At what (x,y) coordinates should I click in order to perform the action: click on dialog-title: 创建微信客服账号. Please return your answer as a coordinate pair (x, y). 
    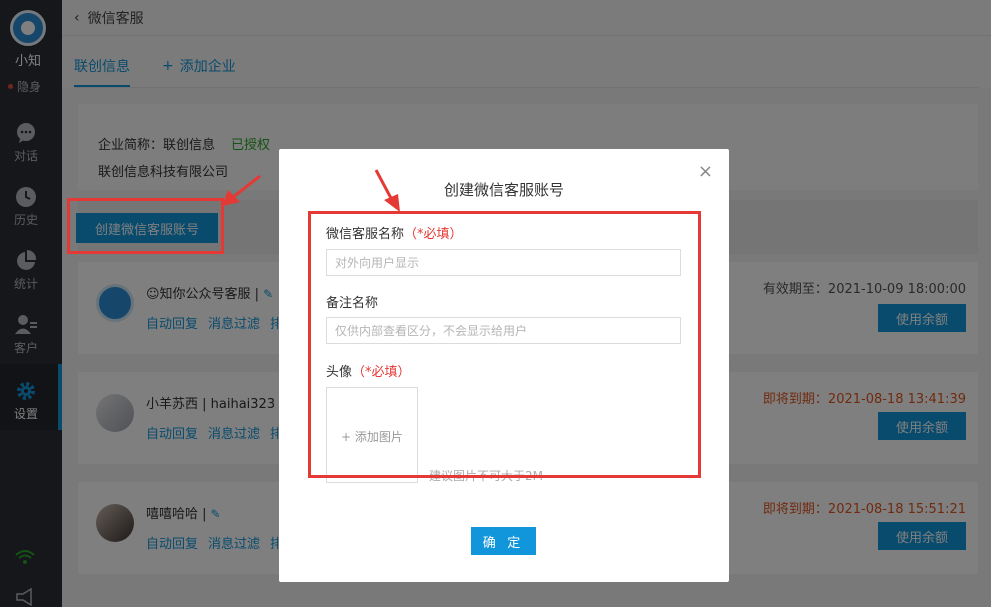
    Looking at the image, I should click on (503, 190).